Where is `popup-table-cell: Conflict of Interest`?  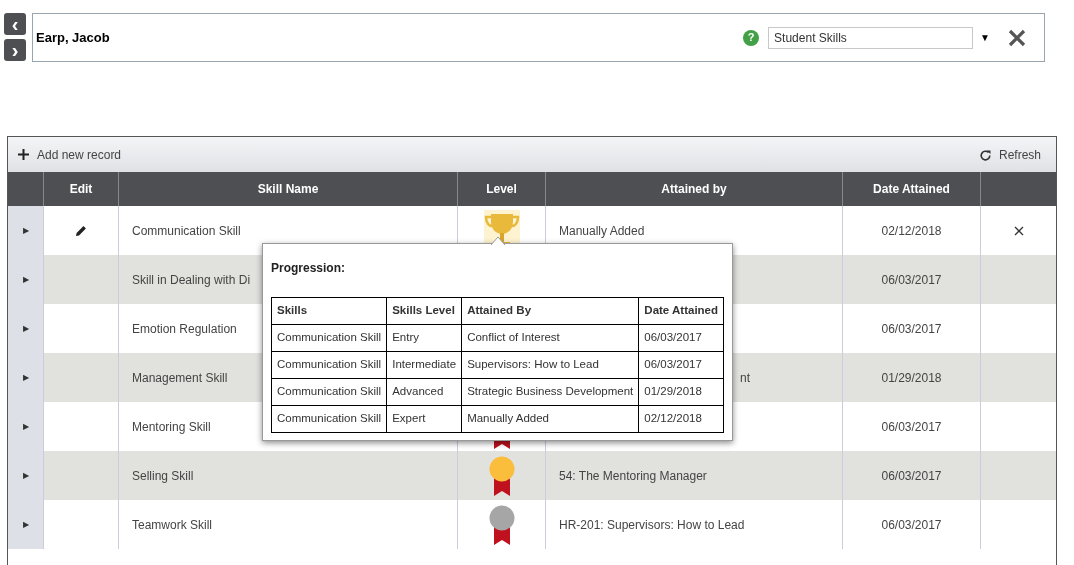 popup-table-cell: Conflict of Interest is located at coordinates (550, 338).